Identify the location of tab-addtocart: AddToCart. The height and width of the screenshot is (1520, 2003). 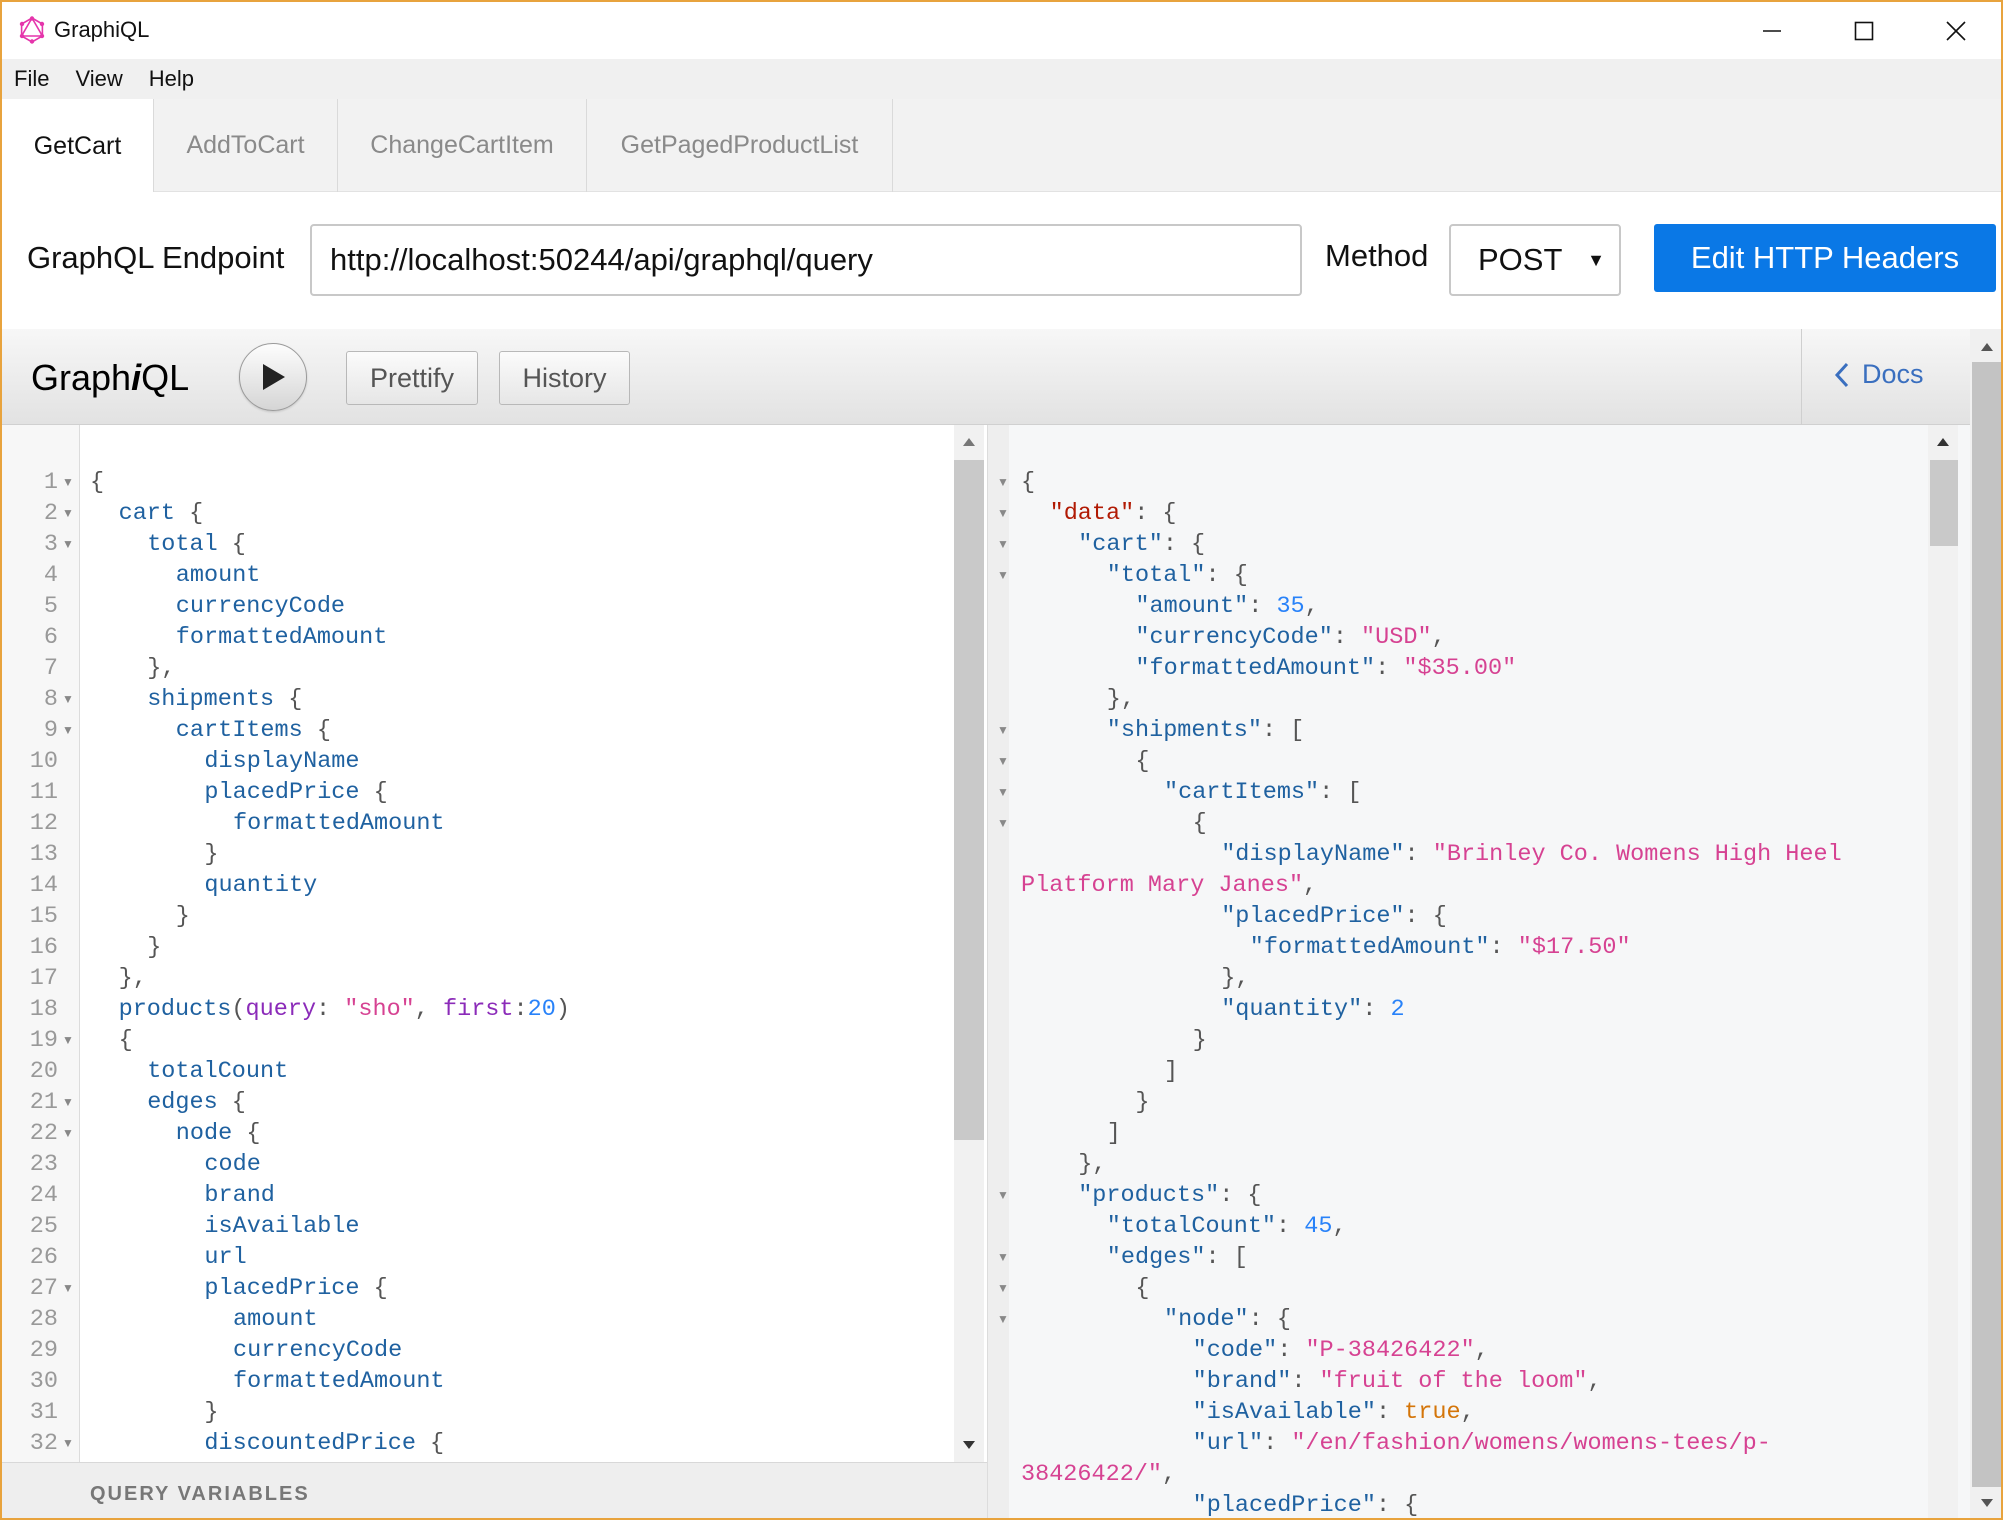
(246, 145).